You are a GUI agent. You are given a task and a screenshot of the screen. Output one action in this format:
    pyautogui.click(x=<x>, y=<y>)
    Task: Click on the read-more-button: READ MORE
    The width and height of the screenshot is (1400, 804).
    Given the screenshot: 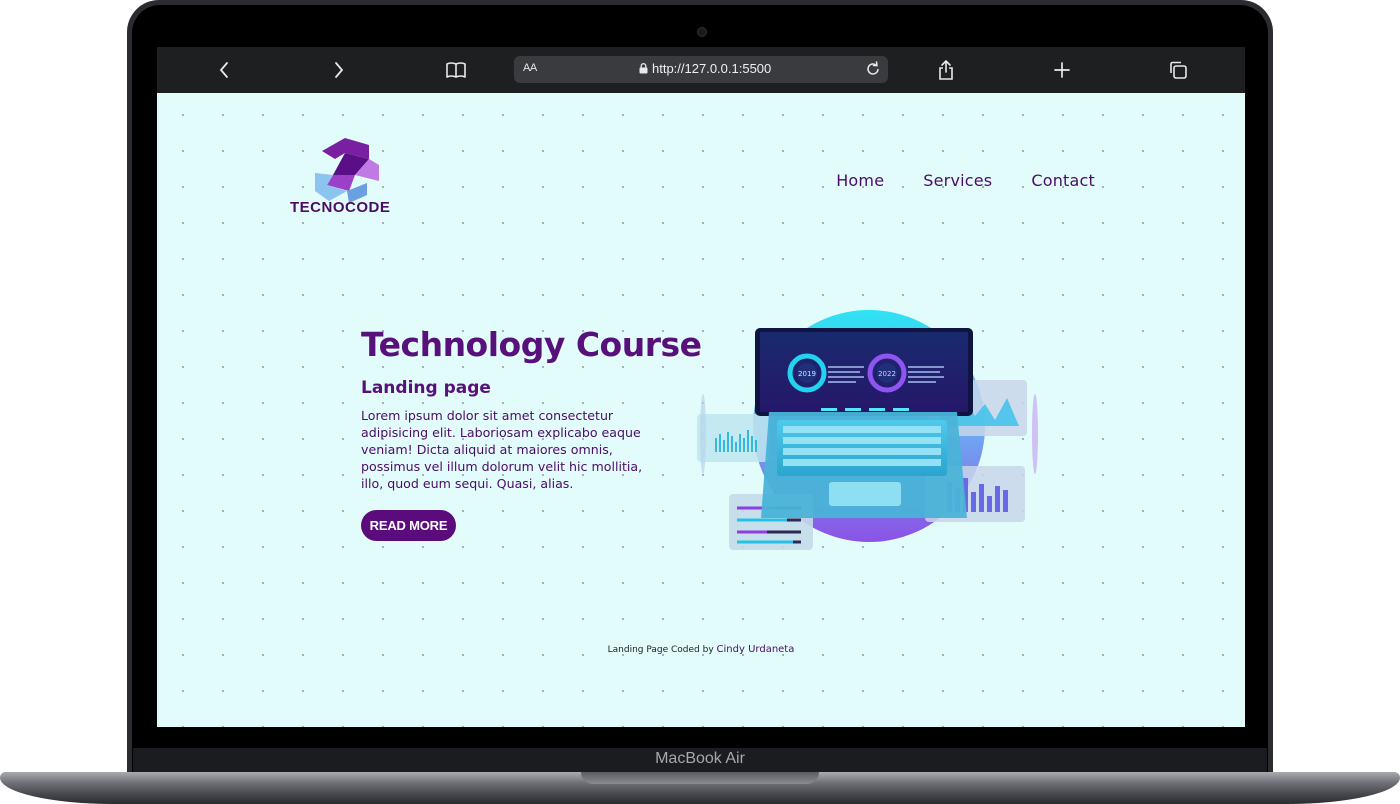 What is the action you would take?
    pyautogui.click(x=408, y=525)
    